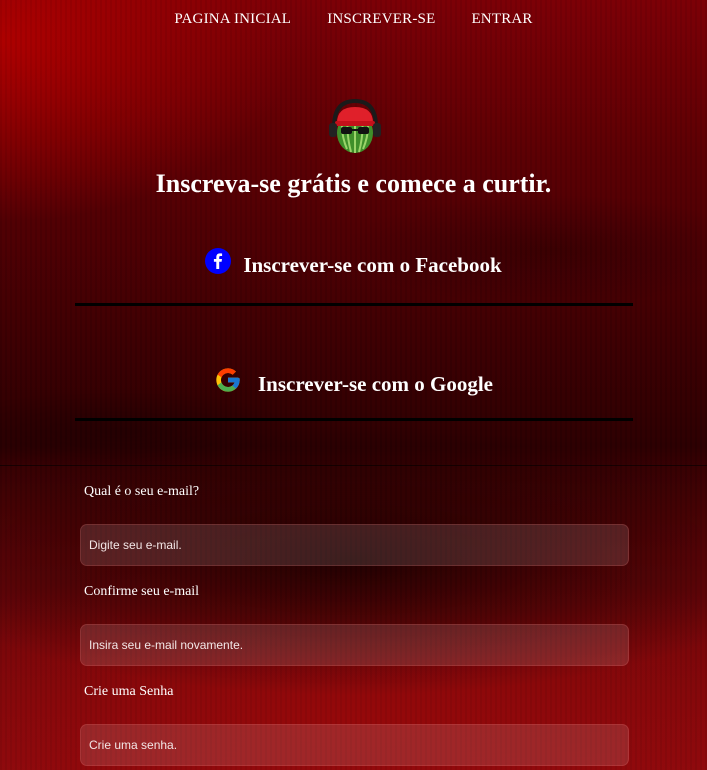  I want to click on top-nav: PAGINA INICIAL INSCREVER-SE ENTRAR, so click(353, 19).